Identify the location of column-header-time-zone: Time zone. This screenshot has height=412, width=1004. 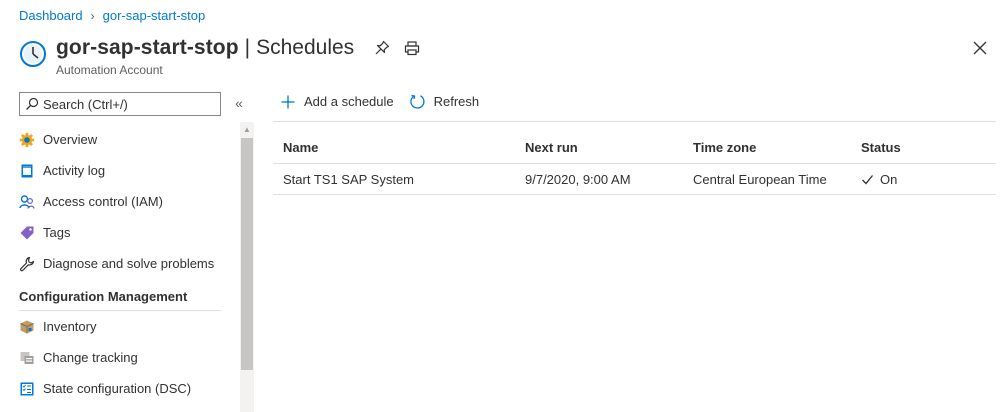
(724, 147).